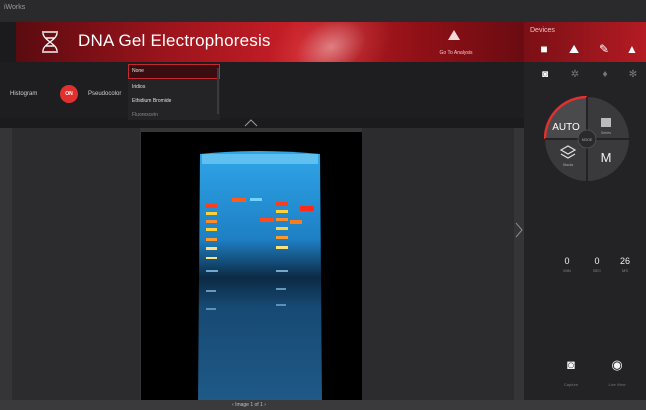 This screenshot has width=646, height=410. Describe the element at coordinates (454, 35) in the screenshot. I see `analysis-icon` at that location.